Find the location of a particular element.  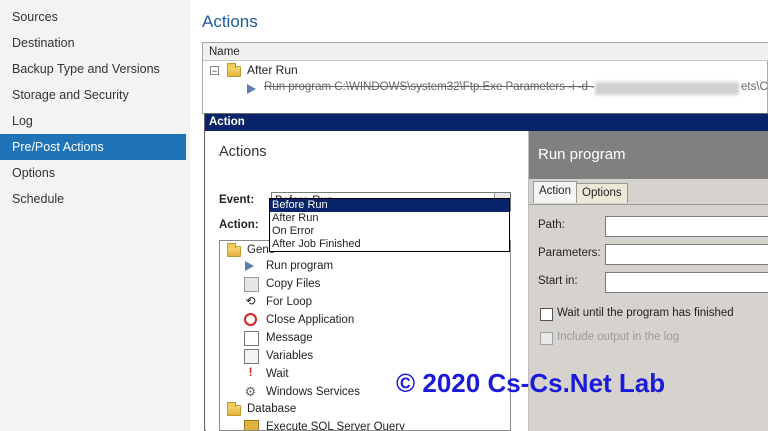

nav-item-pre-post-actions: Pre/Post Actions is located at coordinates (93, 147).